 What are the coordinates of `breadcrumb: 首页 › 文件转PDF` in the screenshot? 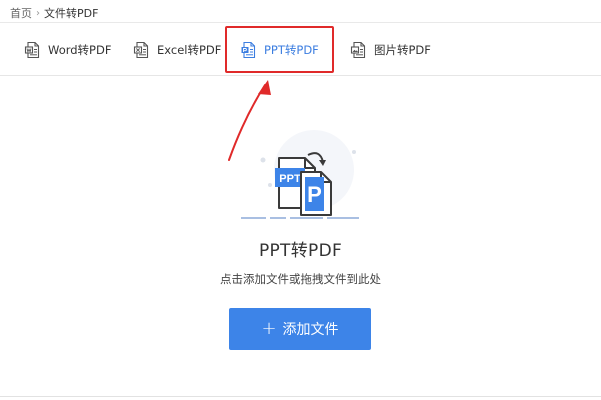 It's located at (54, 13).